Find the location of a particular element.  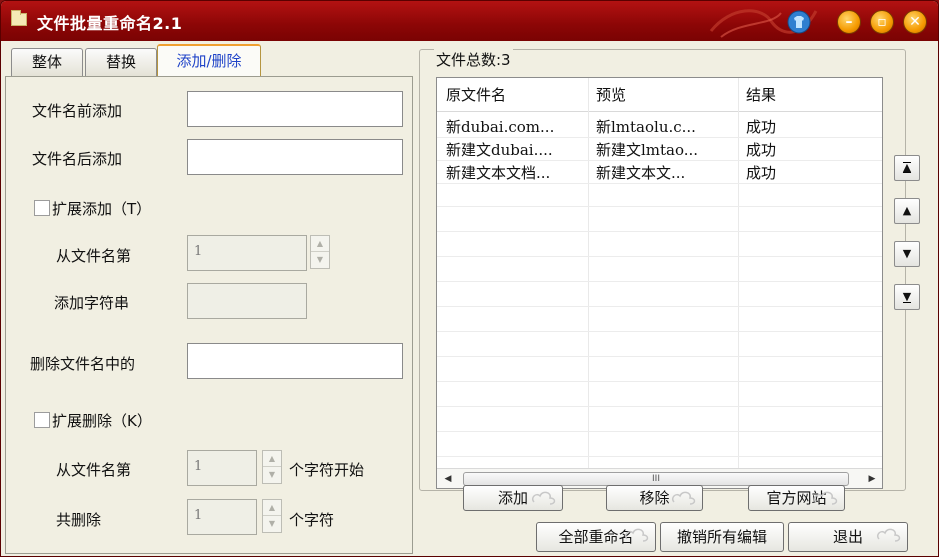

remove-button: 移除 is located at coordinates (654, 498).